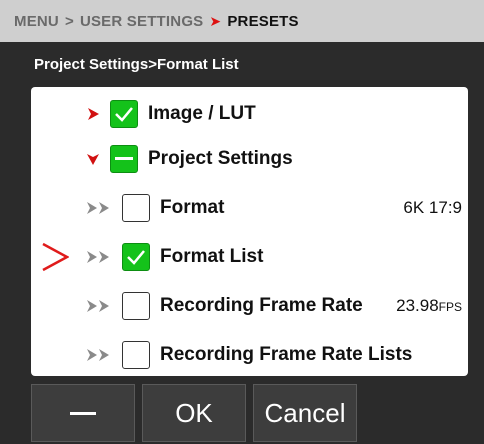  What do you see at coordinates (36, 21) in the screenshot?
I see `breadcrumb-menu: MENU` at bounding box center [36, 21].